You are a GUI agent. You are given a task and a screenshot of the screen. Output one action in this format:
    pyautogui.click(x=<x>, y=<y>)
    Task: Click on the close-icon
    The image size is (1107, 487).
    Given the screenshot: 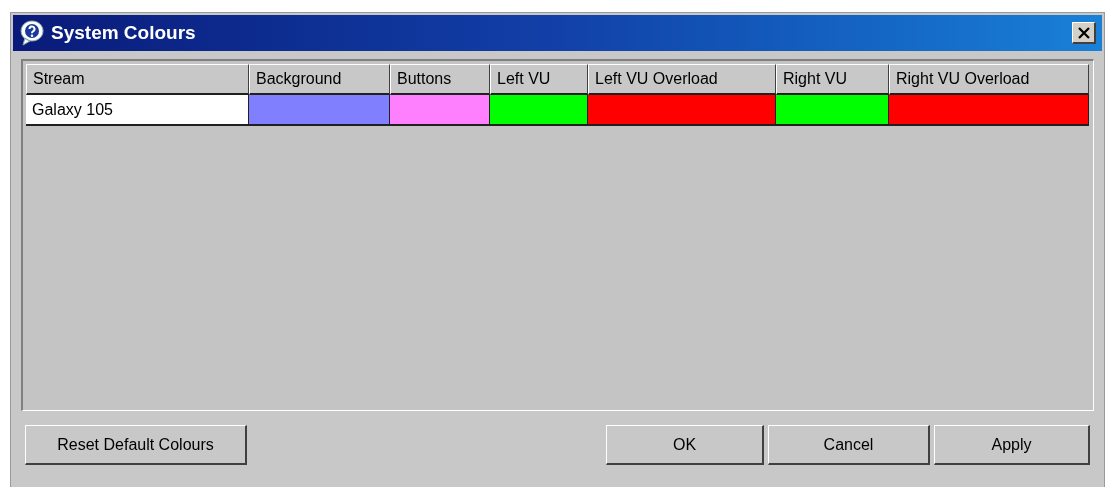 What is the action you would take?
    pyautogui.click(x=1083, y=32)
    